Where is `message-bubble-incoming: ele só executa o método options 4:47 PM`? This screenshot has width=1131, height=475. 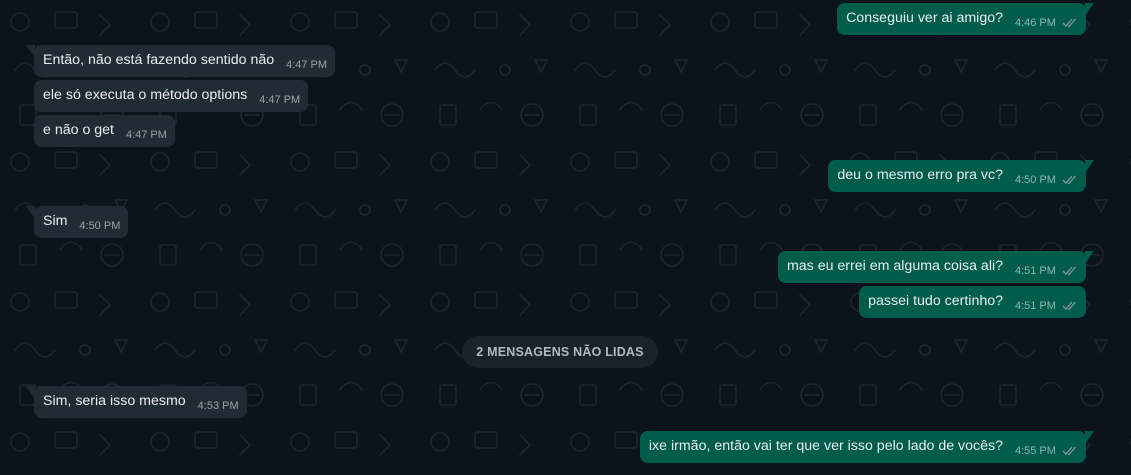
message-bubble-incoming: ele só executa o método options 4:47 PM is located at coordinates (171, 96).